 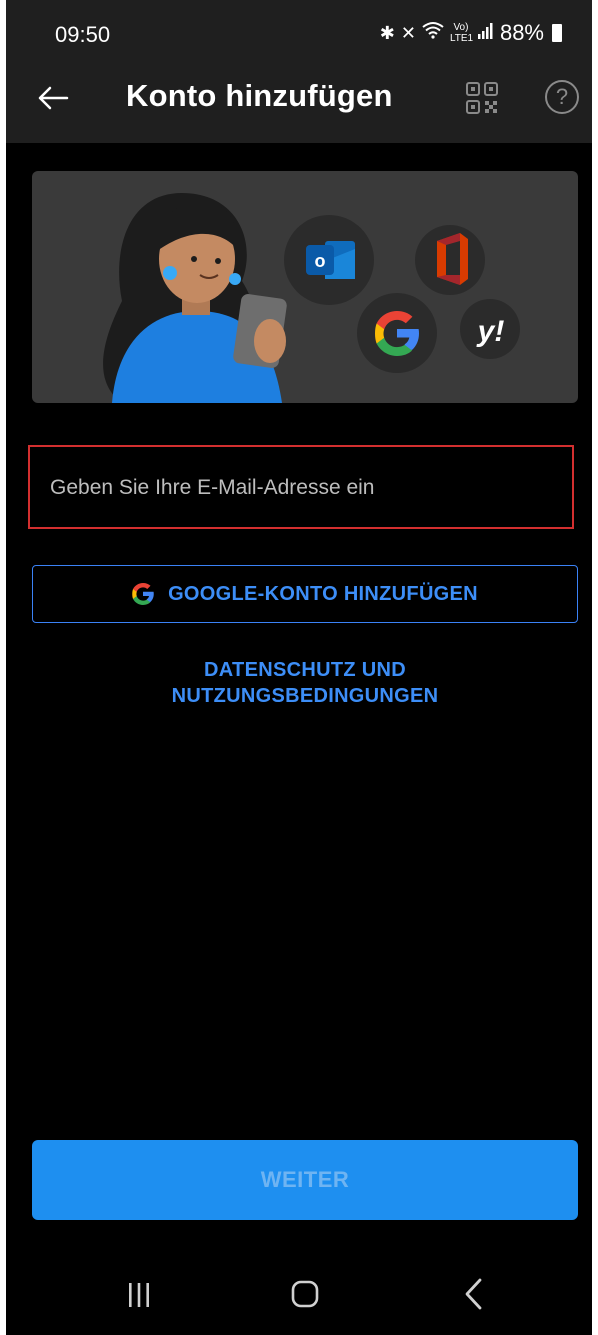 I want to click on home-icon, so click(x=305, y=1294).